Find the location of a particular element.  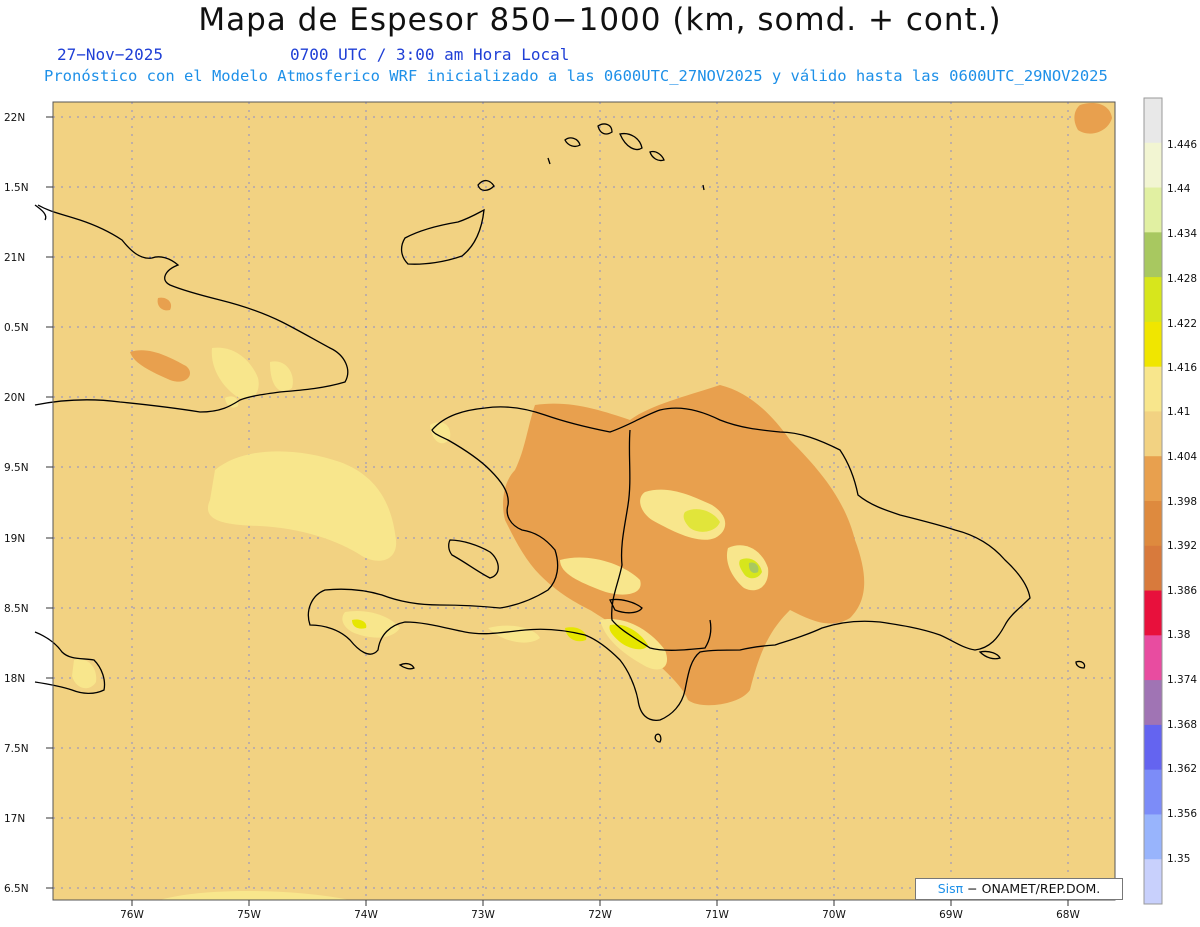

lon-label: 74W is located at coordinates (366, 915).